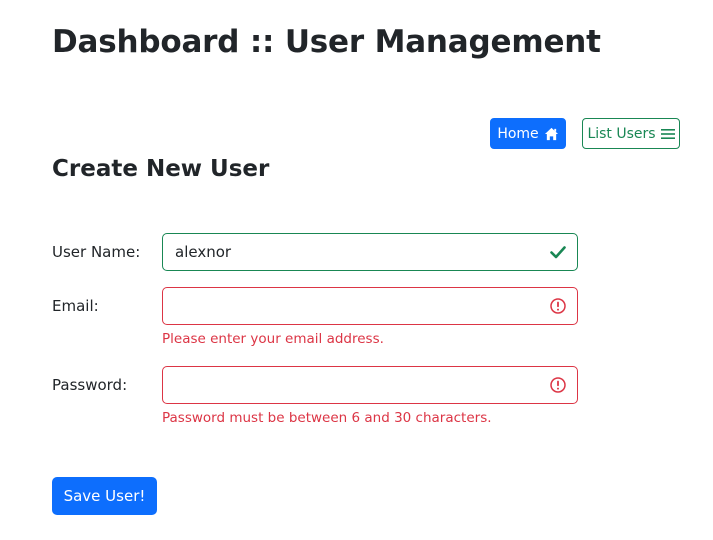 This screenshot has height=540, width=713. What do you see at coordinates (273, 339) in the screenshot?
I see `email-error-message: Please enter your email address.` at bounding box center [273, 339].